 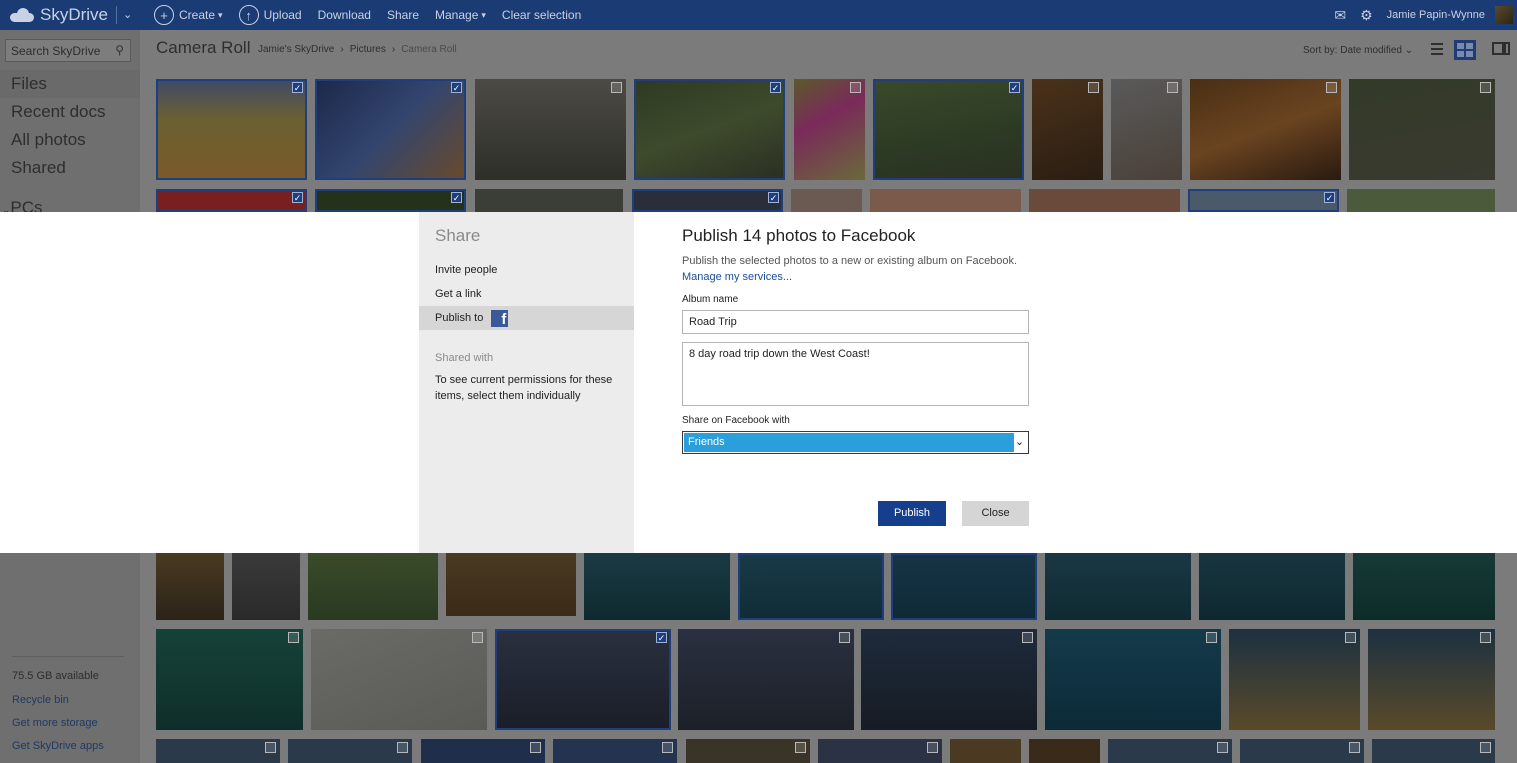 I want to click on get-apps-link: Get SkyDrive apps, so click(x=58, y=746).